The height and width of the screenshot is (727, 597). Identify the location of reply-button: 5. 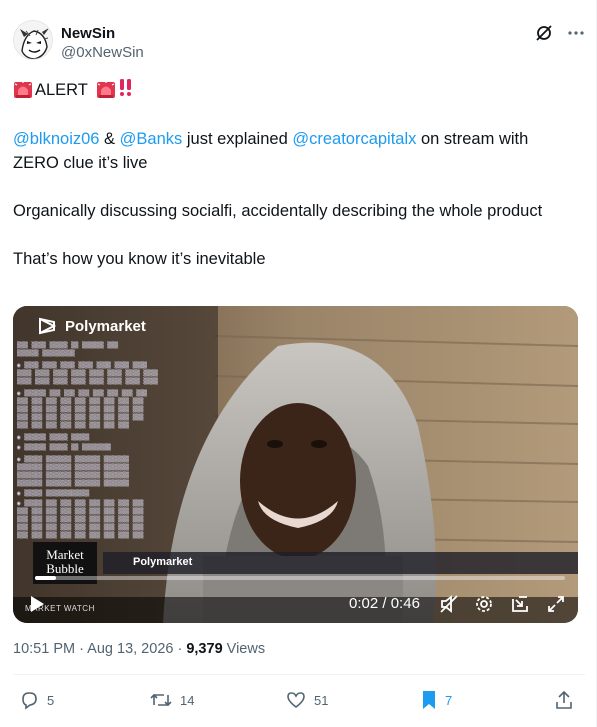
(36, 700).